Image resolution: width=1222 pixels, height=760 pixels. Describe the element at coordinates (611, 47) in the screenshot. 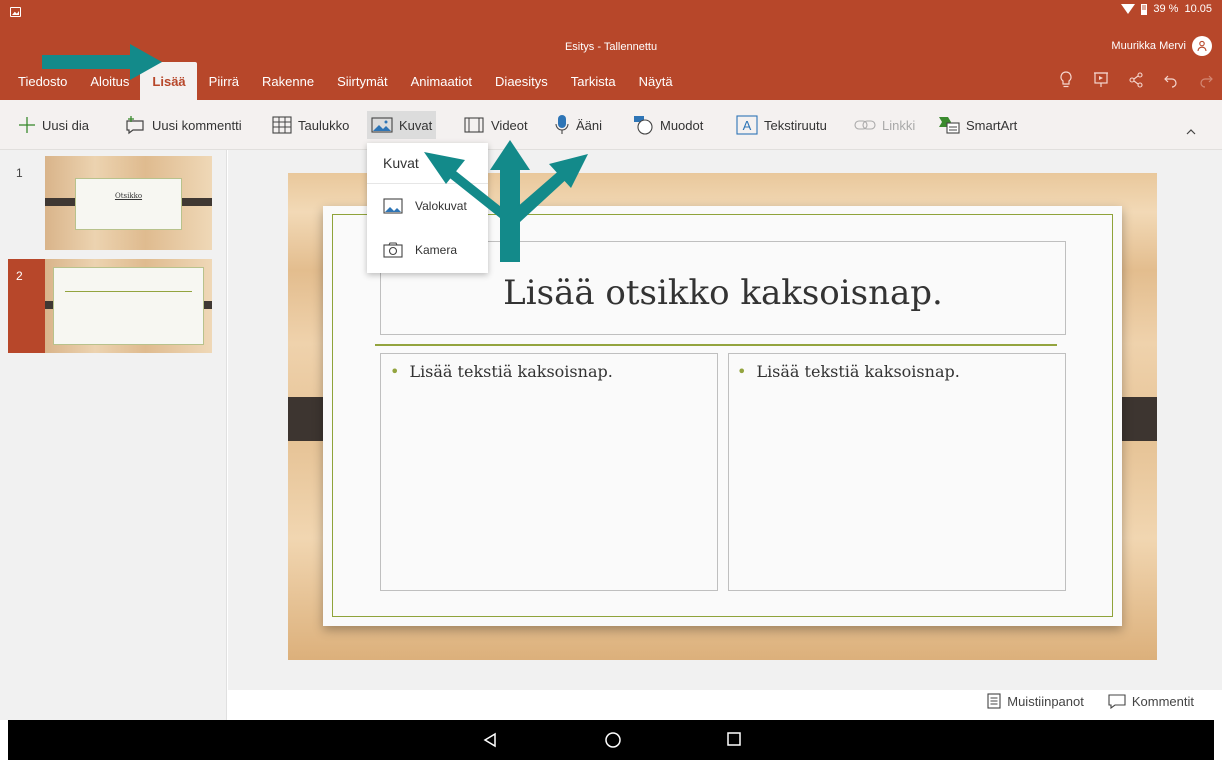

I see `document-title: Esitys - Tallennettu` at that location.